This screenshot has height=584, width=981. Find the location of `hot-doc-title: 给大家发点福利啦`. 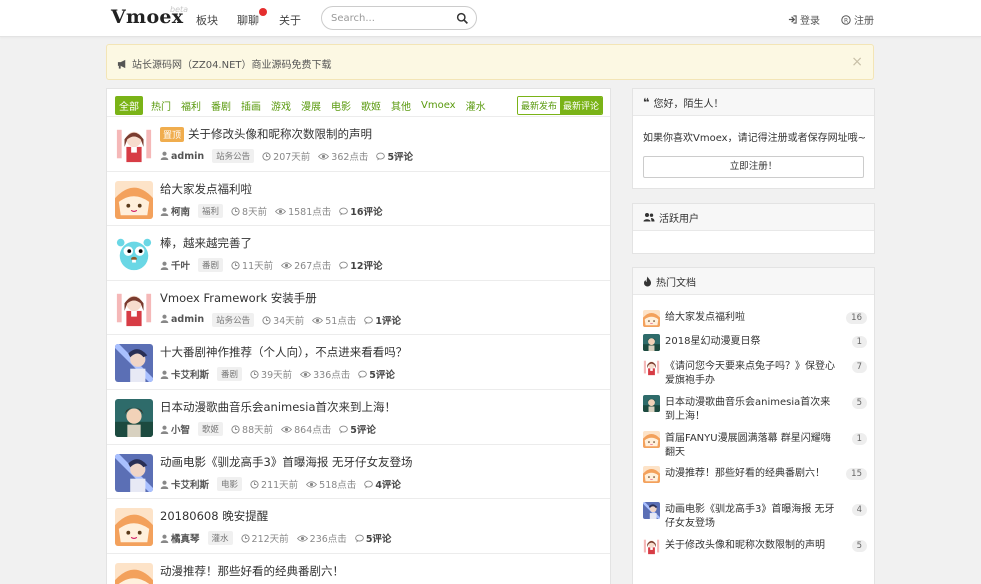

hot-doc-title: 给大家发点福利啦 is located at coordinates (750, 318).